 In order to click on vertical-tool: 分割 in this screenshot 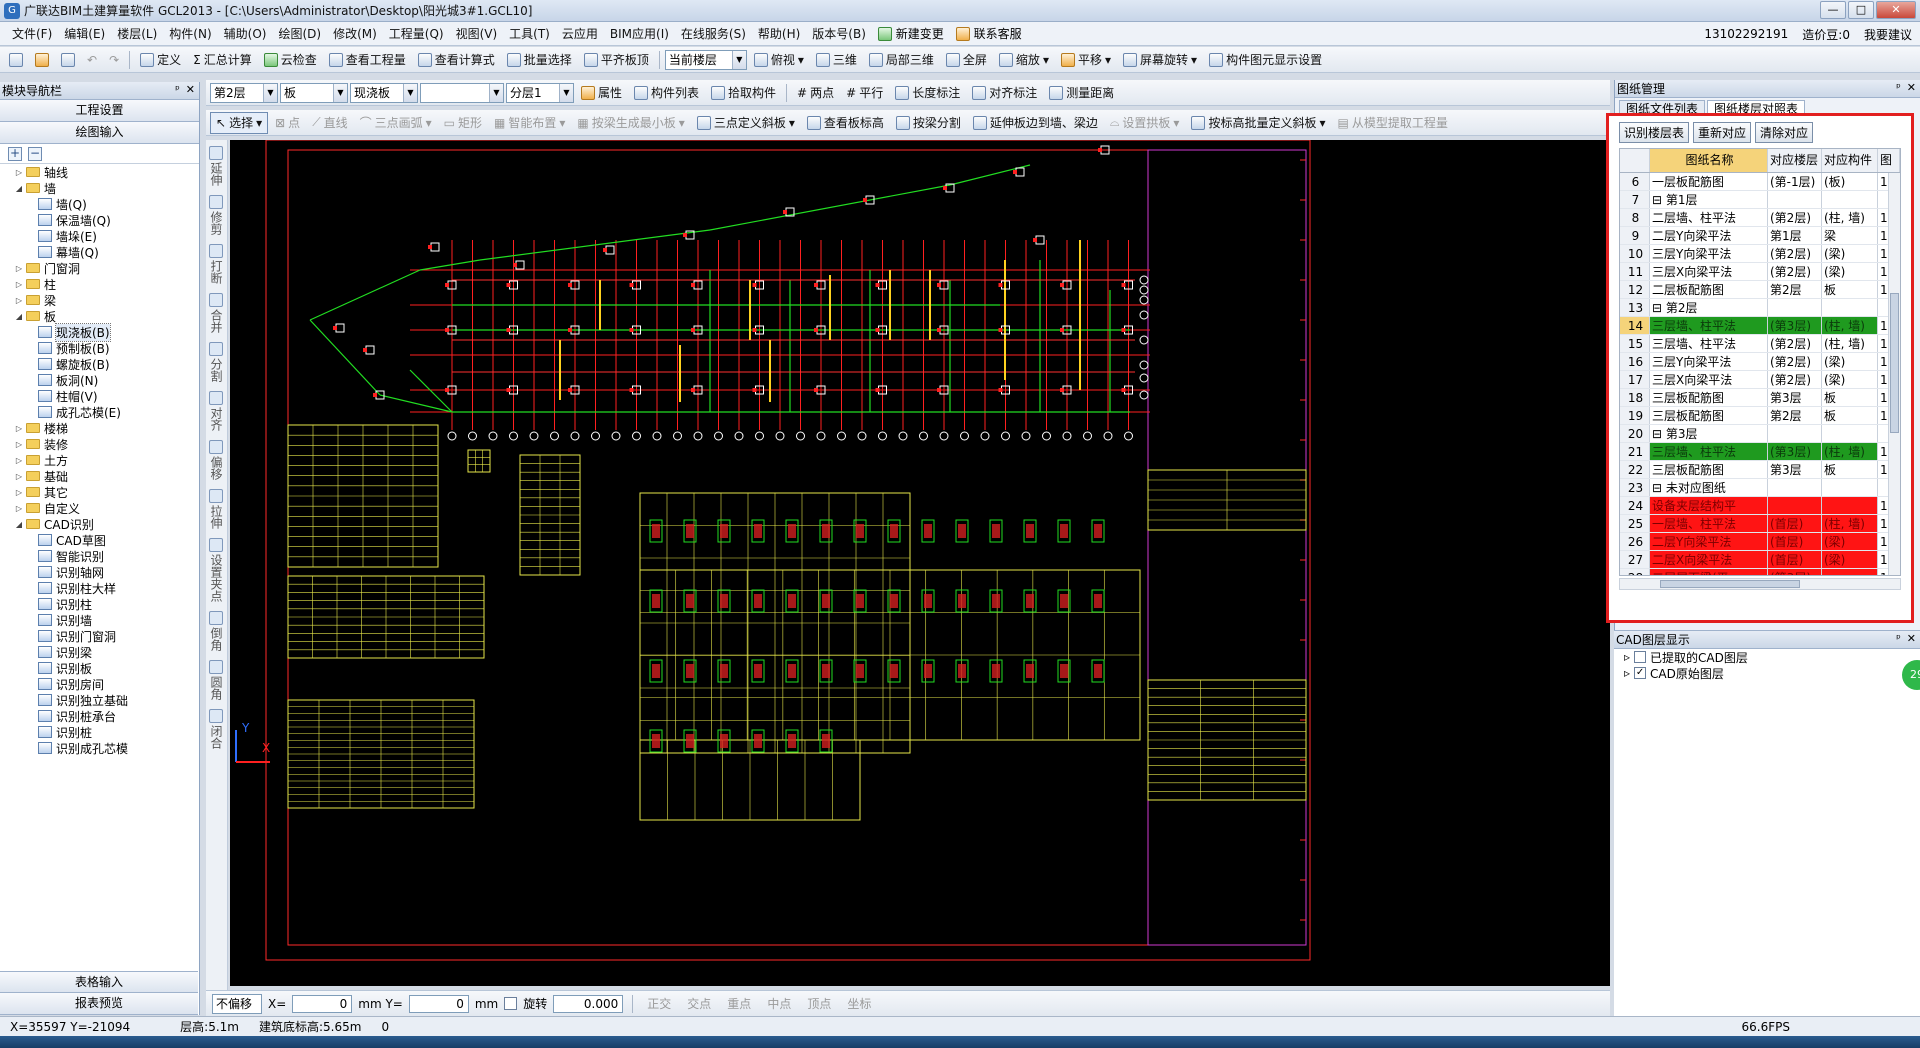, I will do `click(216, 363)`.